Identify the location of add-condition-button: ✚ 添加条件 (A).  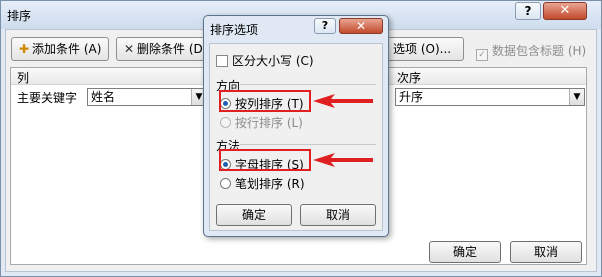
(60, 49).